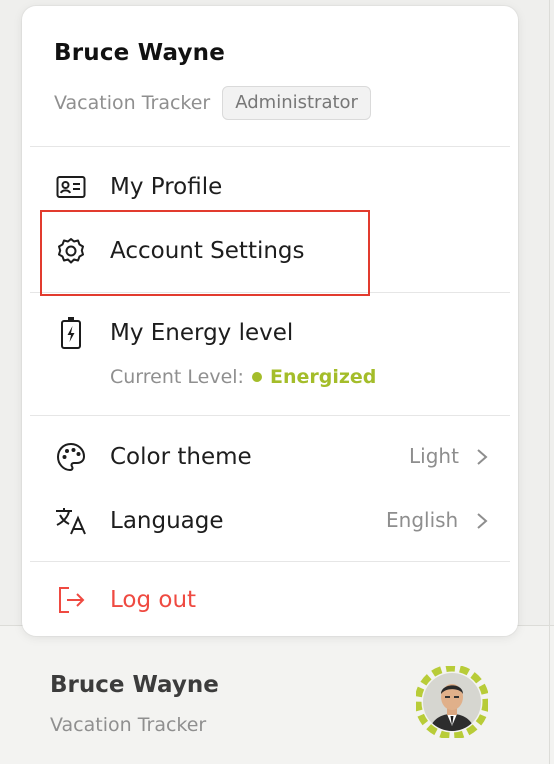 The width and height of the screenshot is (554, 764). What do you see at coordinates (434, 456) in the screenshot?
I see `color-theme-value: Light` at bounding box center [434, 456].